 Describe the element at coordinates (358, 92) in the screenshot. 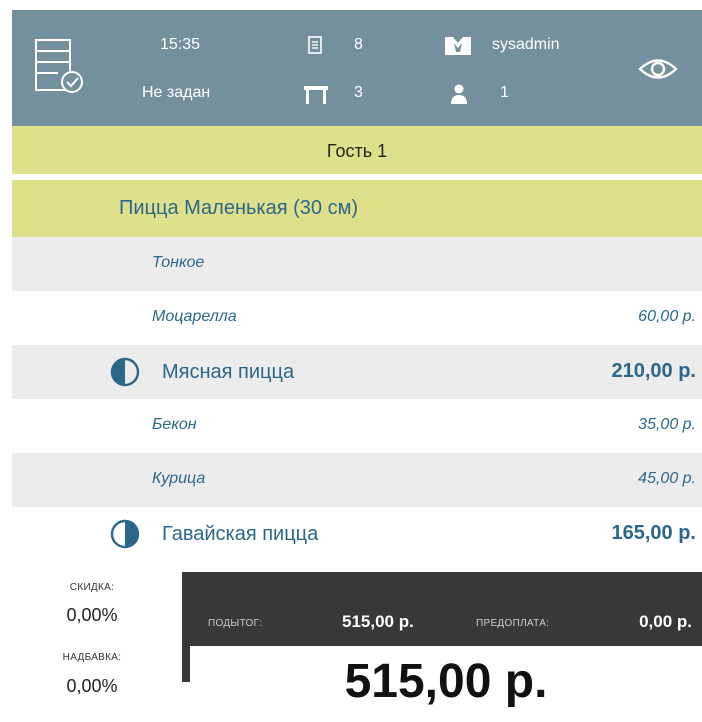

I see `table-number: 3` at that location.